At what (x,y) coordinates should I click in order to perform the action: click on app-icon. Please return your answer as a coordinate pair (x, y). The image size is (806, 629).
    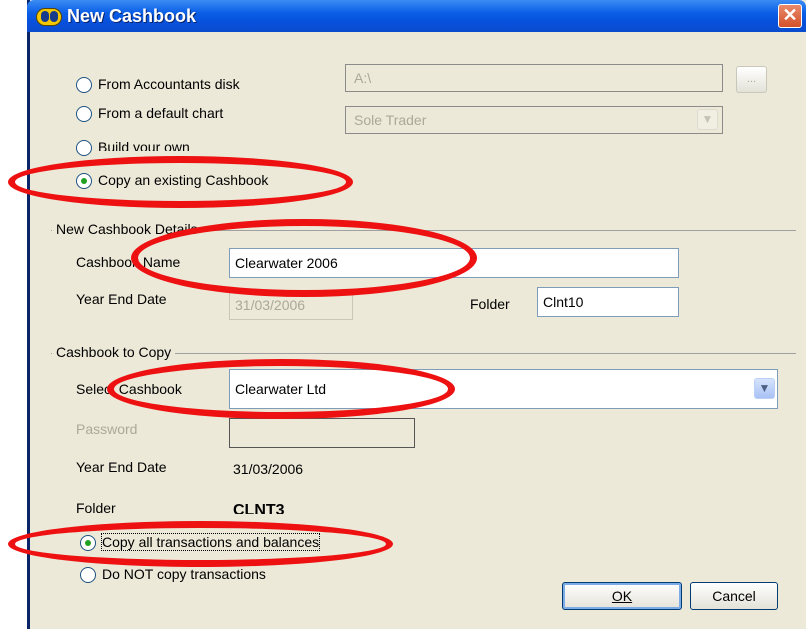
    Looking at the image, I should click on (49, 17).